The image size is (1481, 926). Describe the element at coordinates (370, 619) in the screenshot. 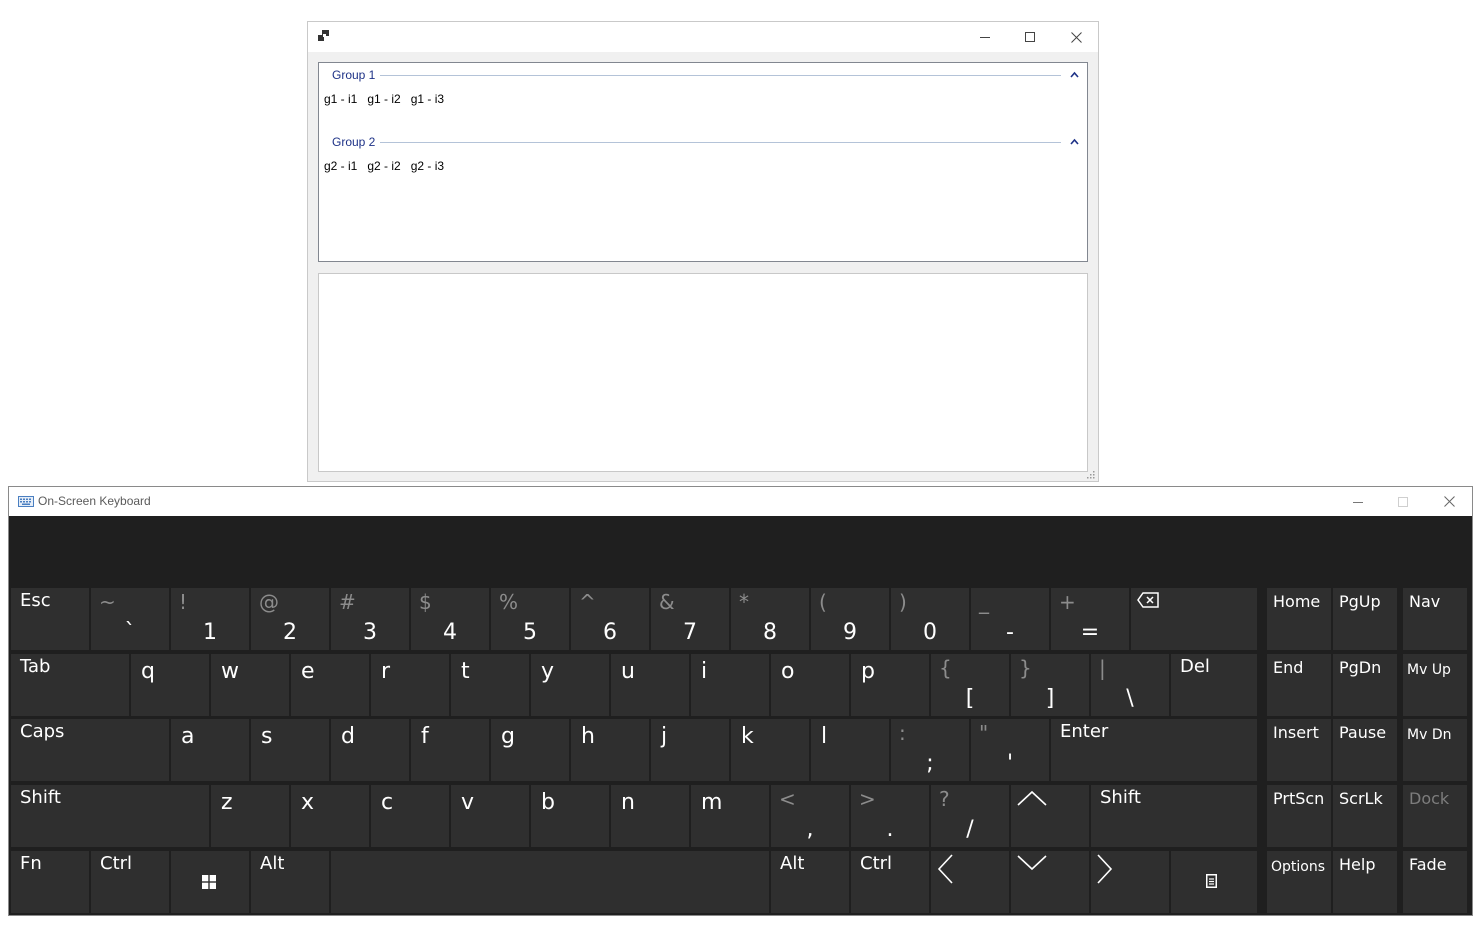

I see `key-3: #3` at that location.